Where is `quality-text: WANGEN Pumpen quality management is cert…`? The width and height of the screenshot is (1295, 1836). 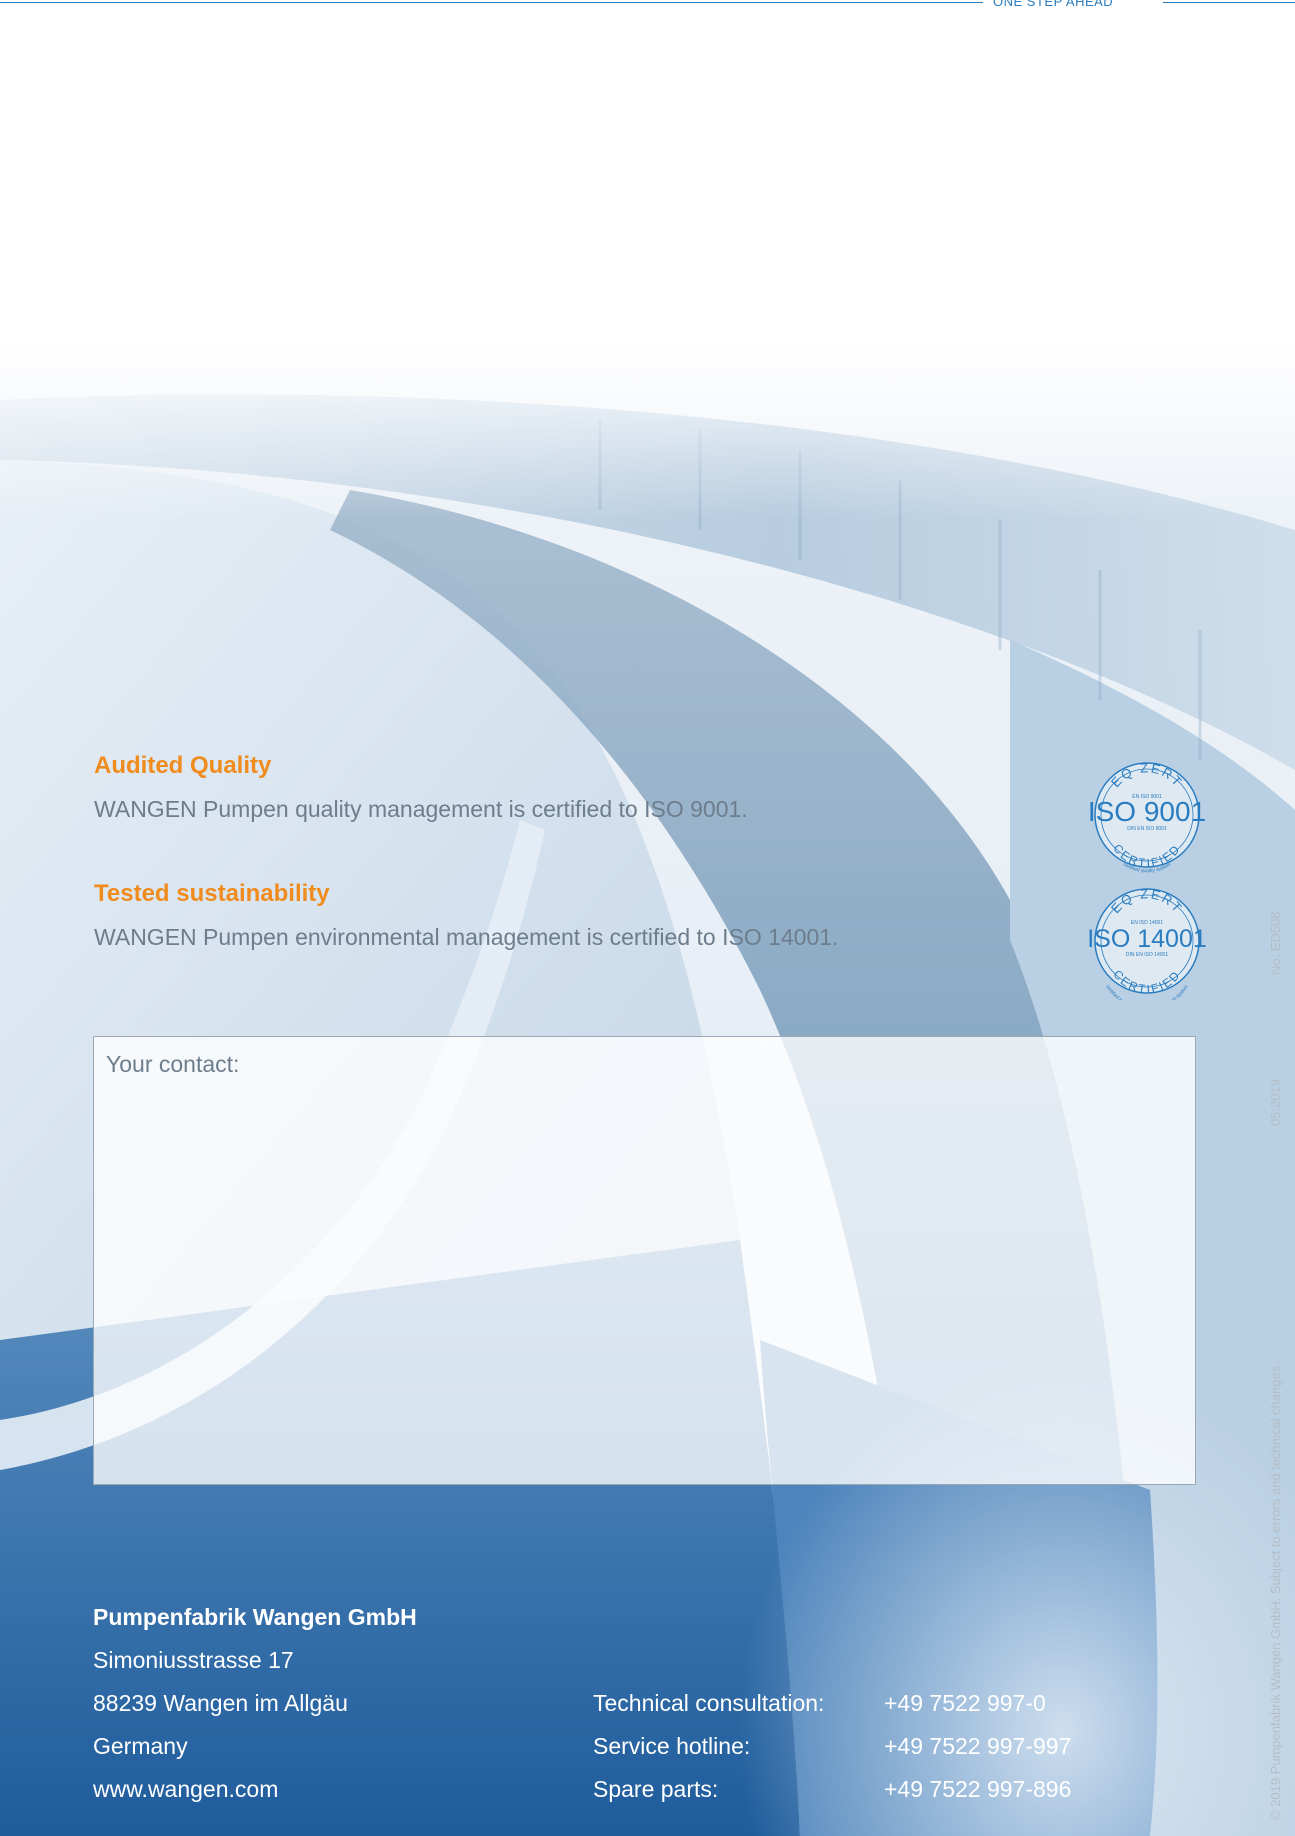
quality-text: WANGEN Pumpen quality management is cert… is located at coordinates (421, 809).